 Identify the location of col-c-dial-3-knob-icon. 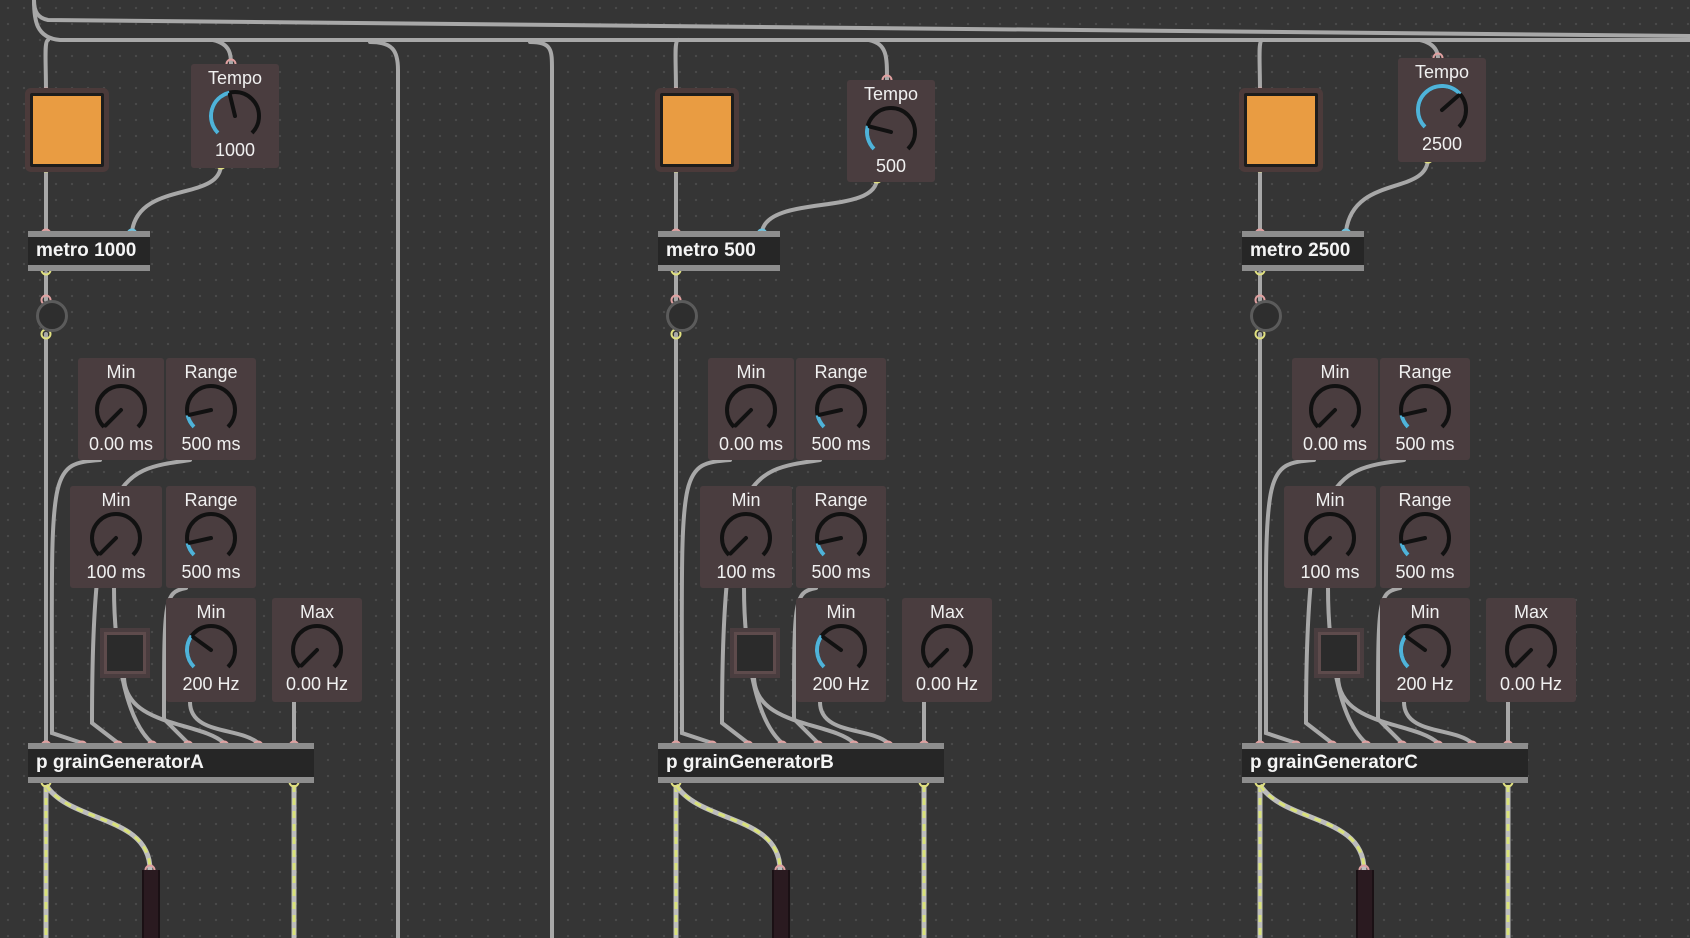
(1425, 538).